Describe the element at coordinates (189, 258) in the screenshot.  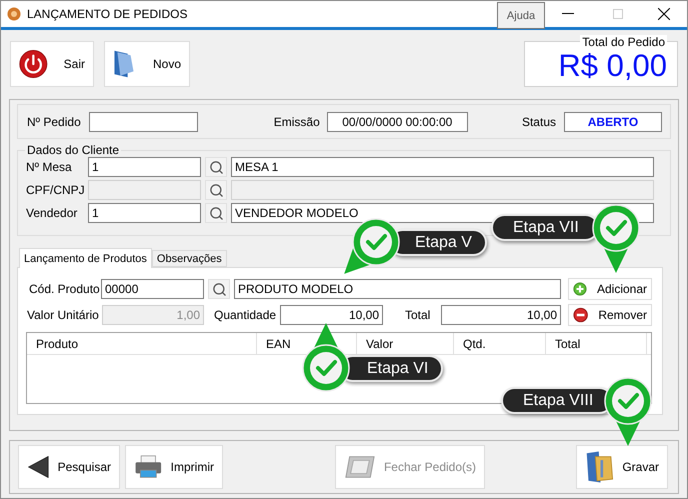
I see `tab: Observações` at that location.